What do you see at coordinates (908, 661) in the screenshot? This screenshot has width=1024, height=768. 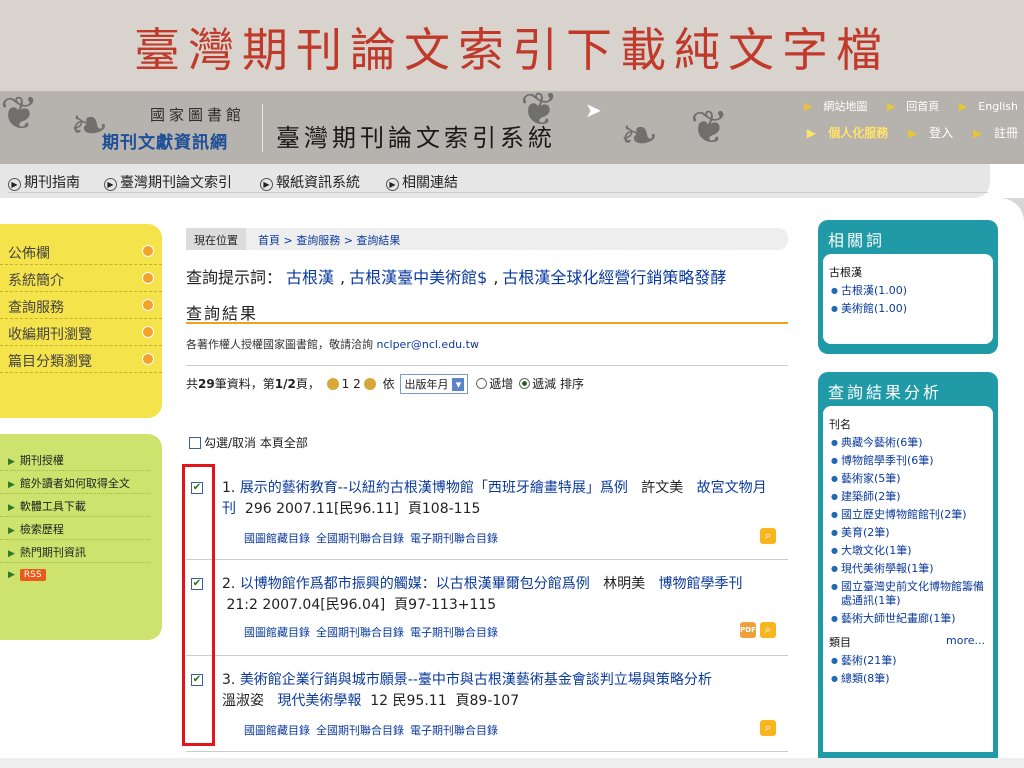 I see `category-facet-item: 藝術(21筆)` at bounding box center [908, 661].